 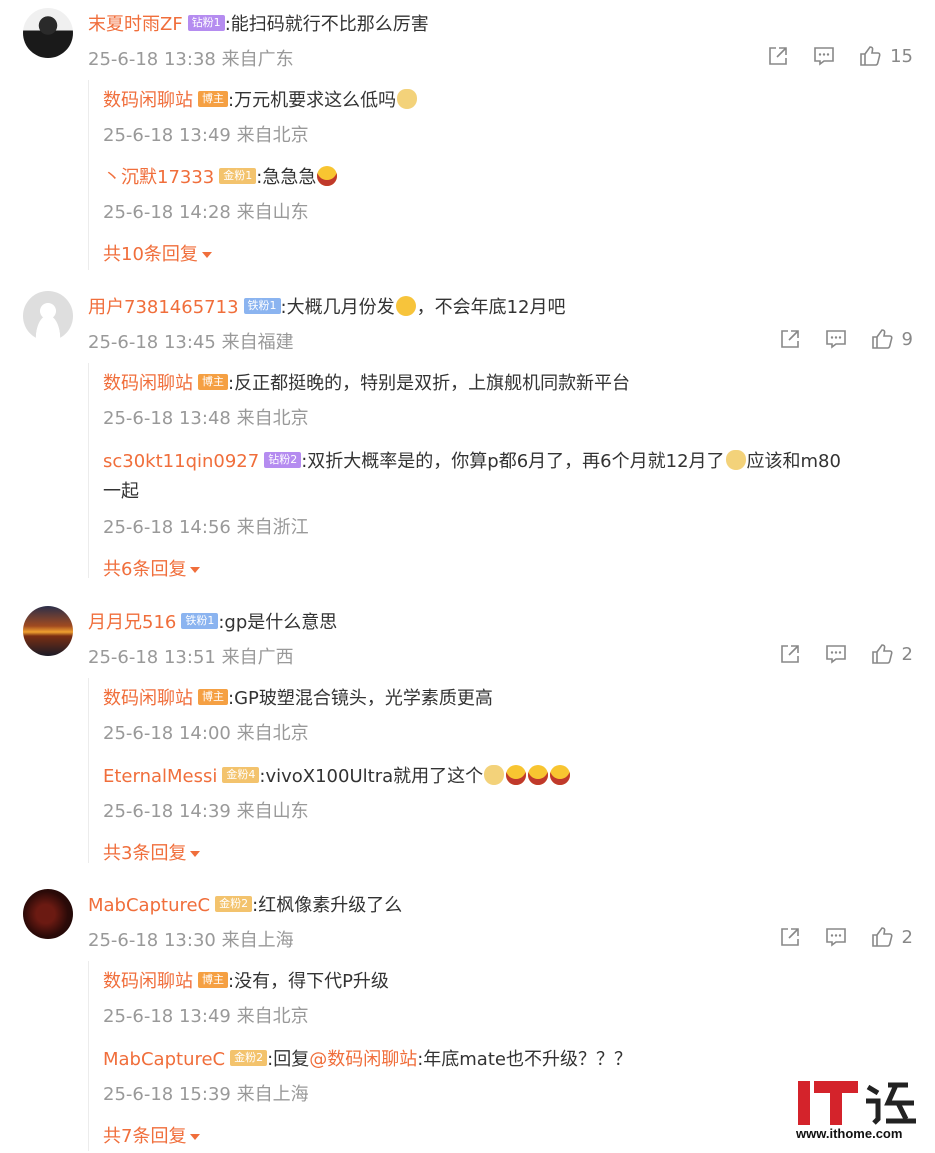 What do you see at coordinates (363, 1059) in the screenshot?
I see `mention-link: @数码闲聊站` at bounding box center [363, 1059].